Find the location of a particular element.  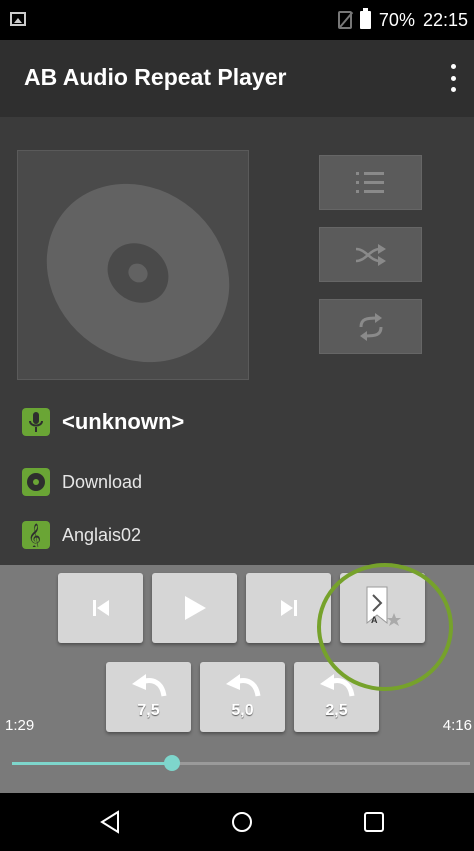

play-icon is located at coordinates (195, 608).